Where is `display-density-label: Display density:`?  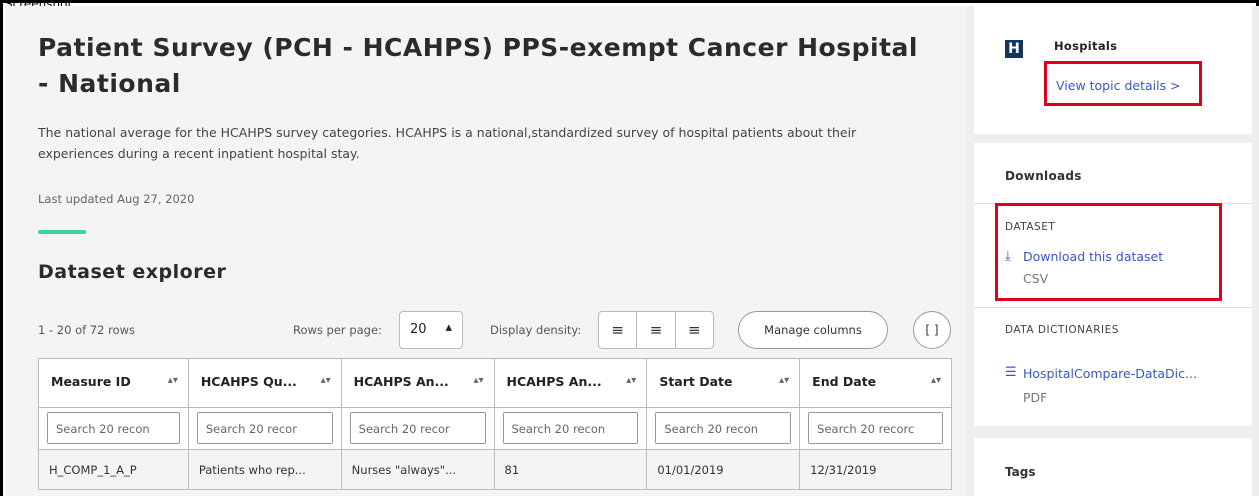 display-density-label: Display density: is located at coordinates (536, 330).